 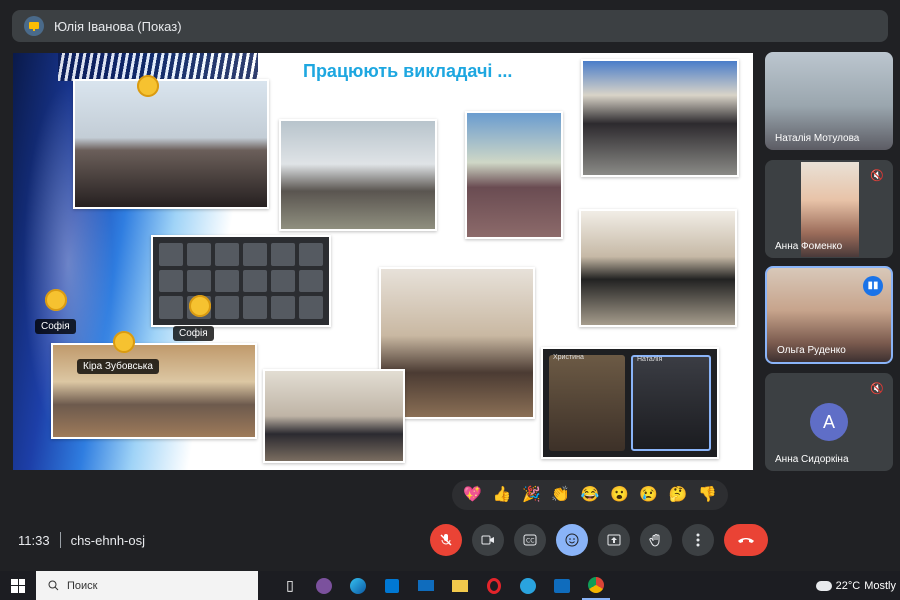 I want to click on meeting-info: 11:33 chs-ehnh-osj, so click(x=81, y=540).